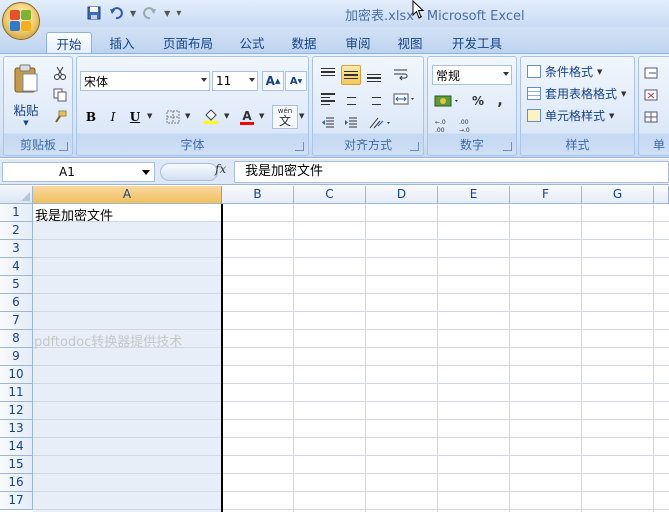  Describe the element at coordinates (60, 117) in the screenshot. I see `format-painter-button` at that location.